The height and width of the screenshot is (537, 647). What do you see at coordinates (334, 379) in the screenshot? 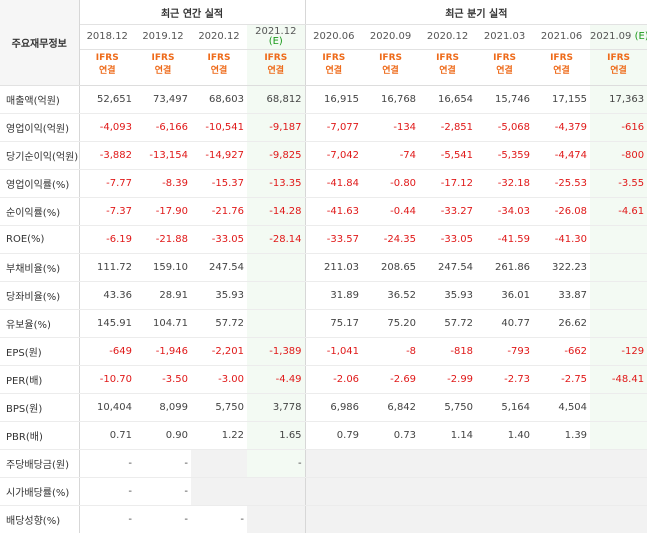
I see `table-cell: -2.06` at bounding box center [334, 379].